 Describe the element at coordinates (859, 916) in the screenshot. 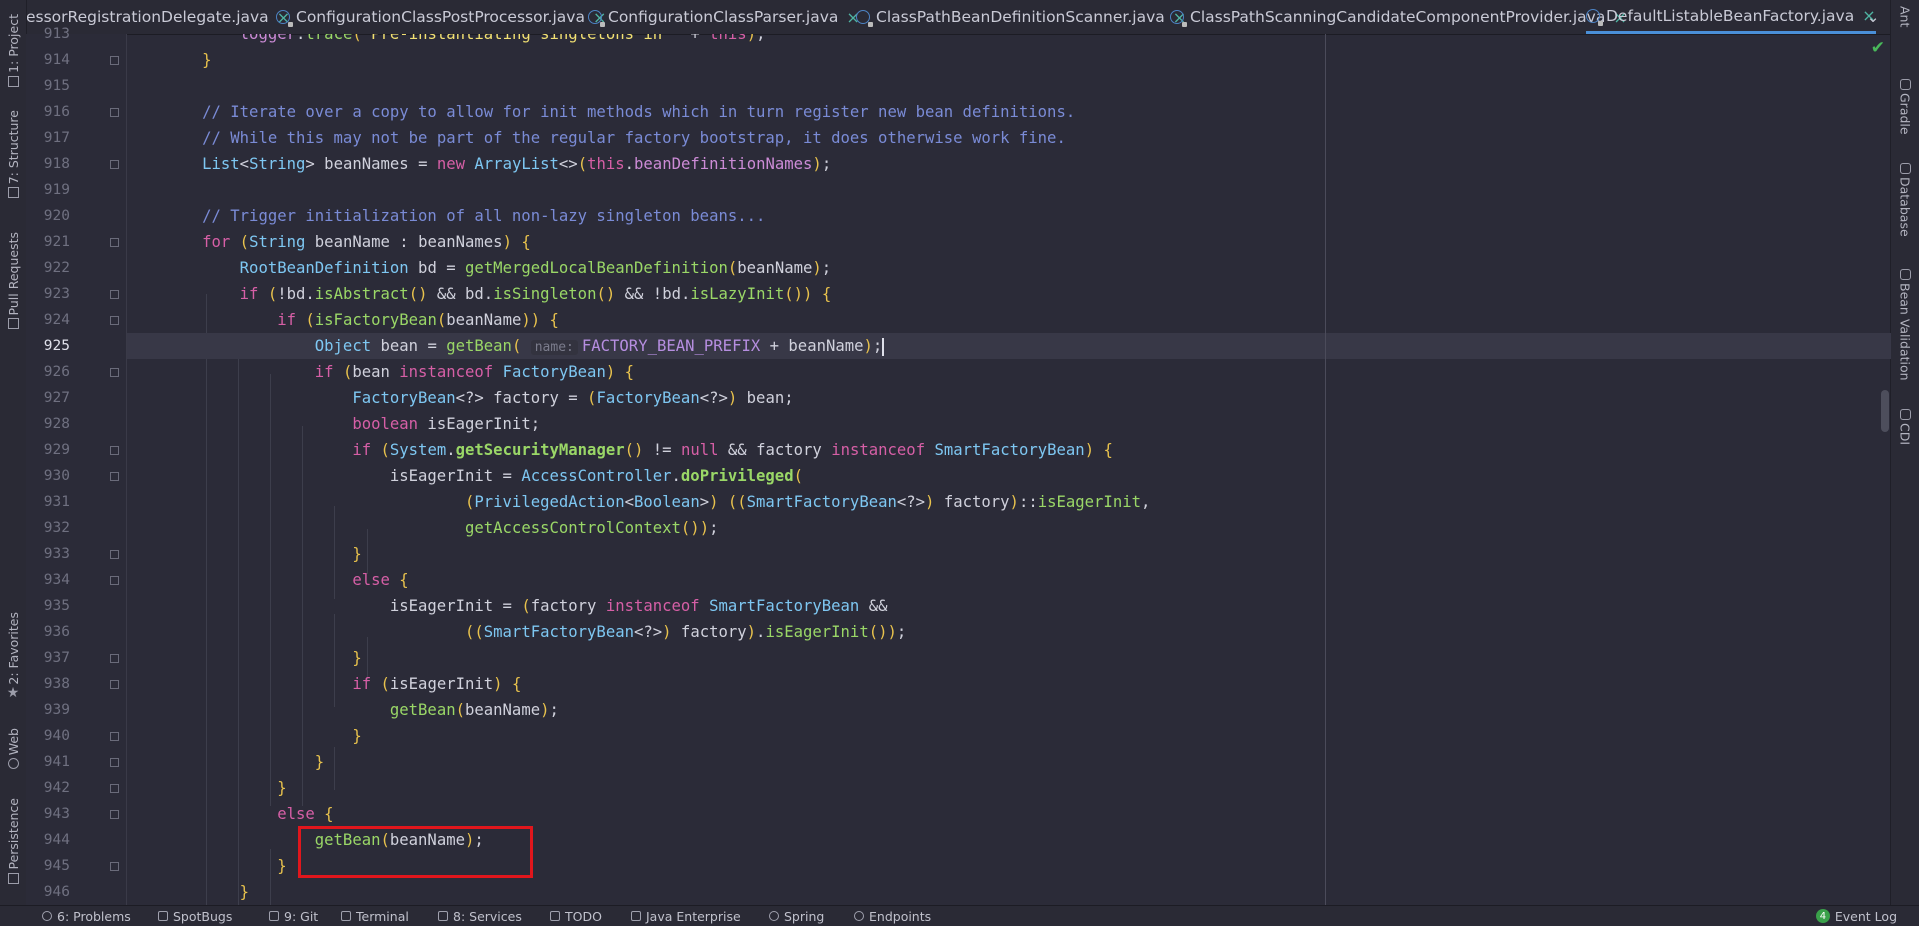

I see `endpoints-icon` at that location.